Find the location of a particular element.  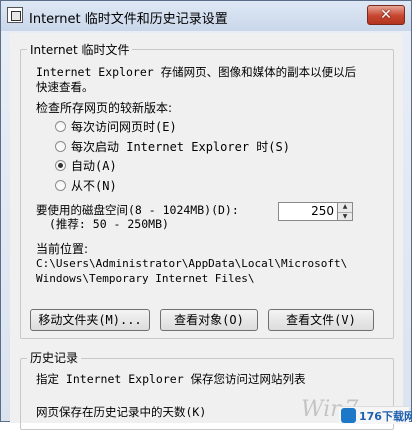

close-icon: ✕ is located at coordinates (386, 15).